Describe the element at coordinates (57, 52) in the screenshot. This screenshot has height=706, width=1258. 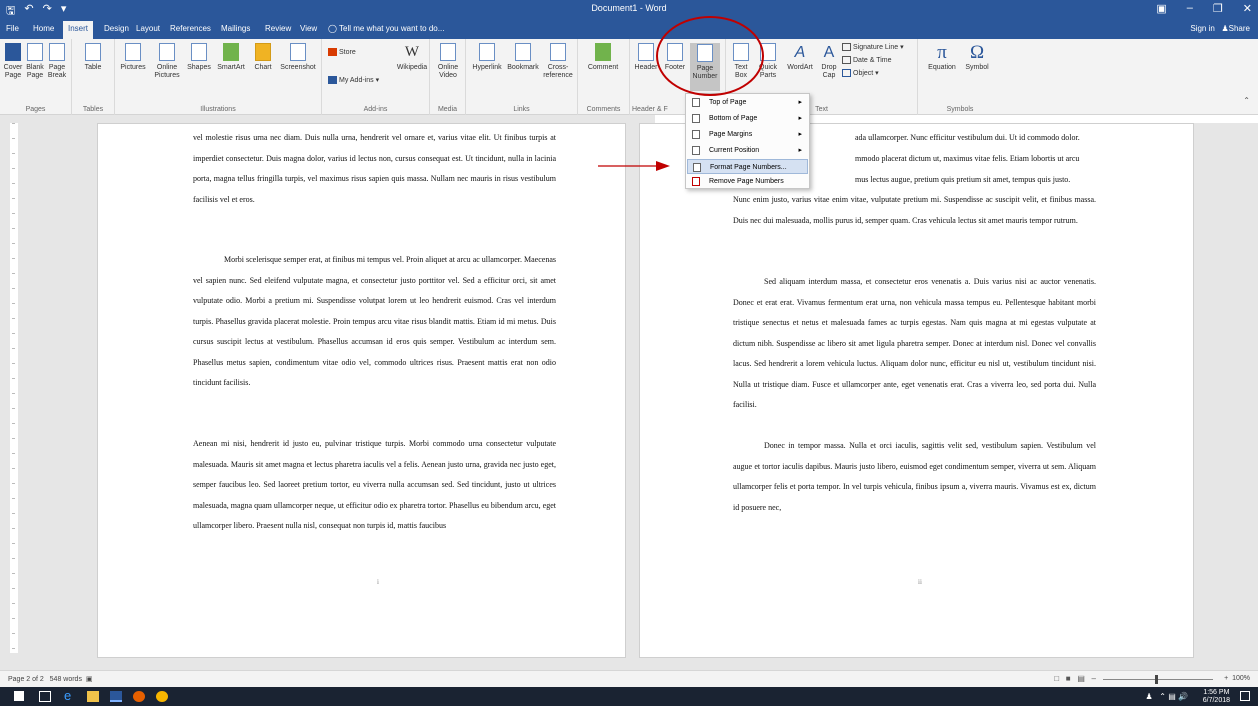
I see `page-break-icon` at that location.